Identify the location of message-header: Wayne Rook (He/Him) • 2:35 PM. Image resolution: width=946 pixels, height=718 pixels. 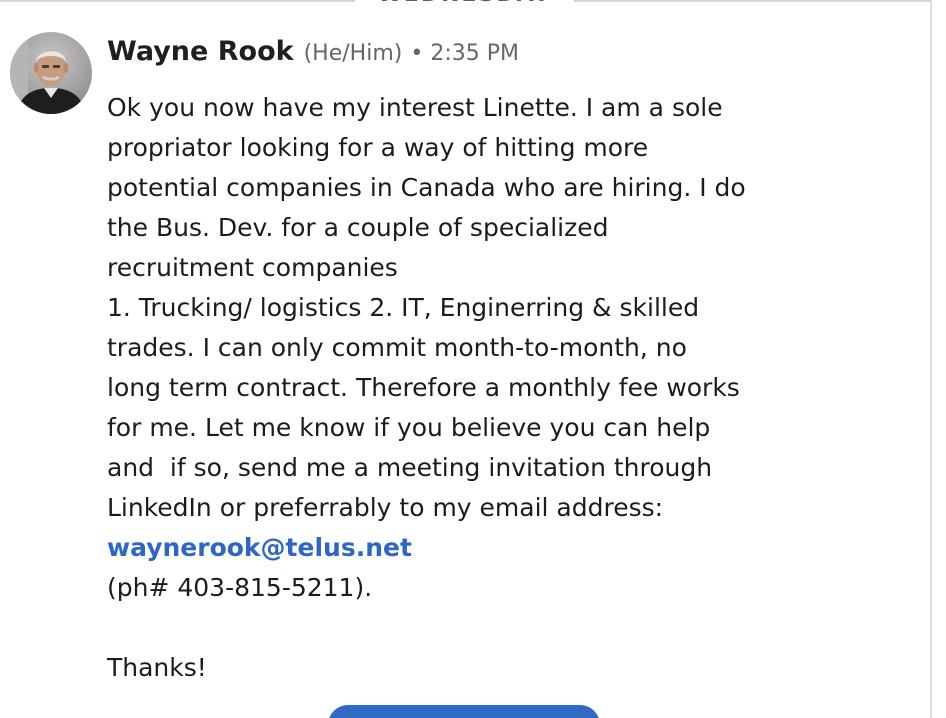
(313, 53).